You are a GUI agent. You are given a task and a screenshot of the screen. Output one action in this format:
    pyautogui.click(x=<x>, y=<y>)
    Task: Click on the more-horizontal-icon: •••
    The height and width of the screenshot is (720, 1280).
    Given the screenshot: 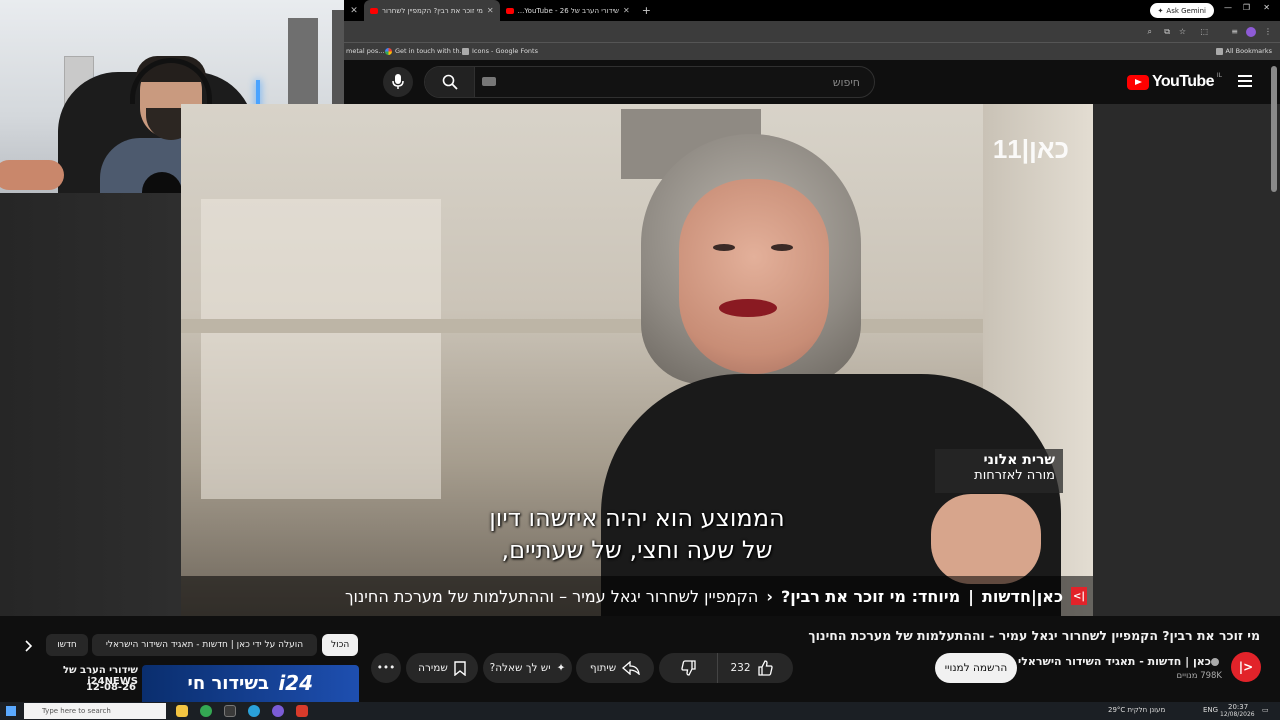 What is the action you would take?
    pyautogui.click(x=386, y=668)
    